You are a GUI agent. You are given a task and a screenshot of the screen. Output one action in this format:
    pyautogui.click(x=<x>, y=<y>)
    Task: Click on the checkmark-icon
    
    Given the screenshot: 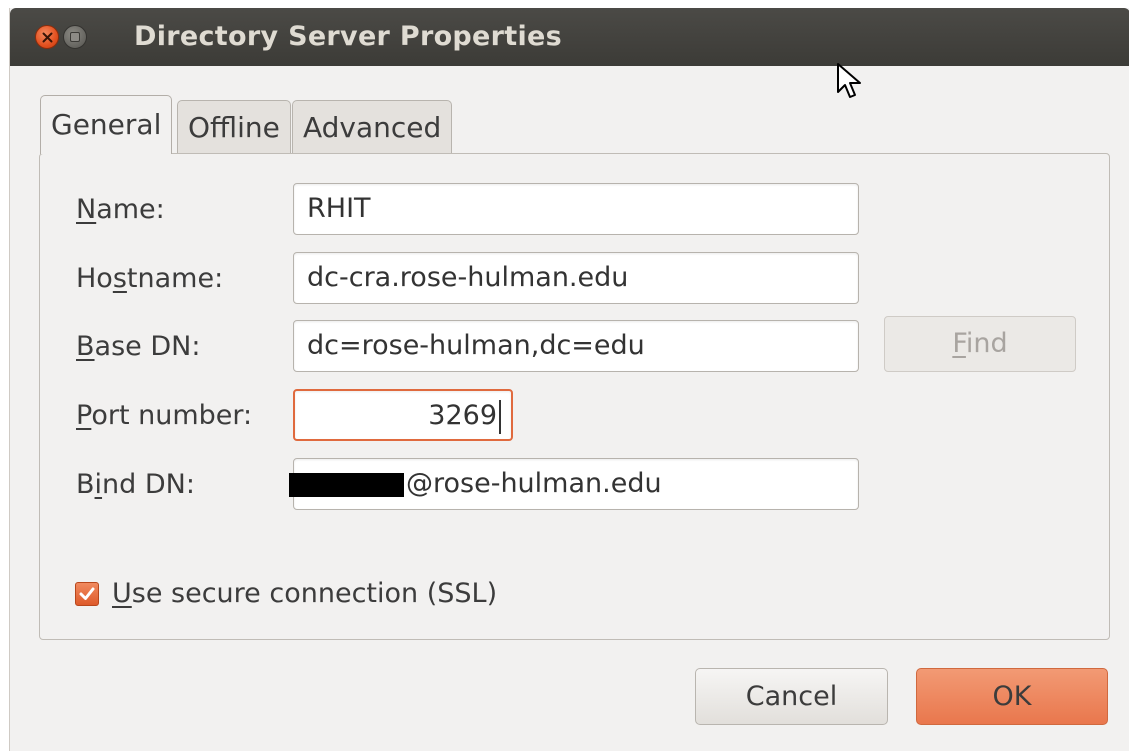 What is the action you would take?
    pyautogui.click(x=87, y=593)
    